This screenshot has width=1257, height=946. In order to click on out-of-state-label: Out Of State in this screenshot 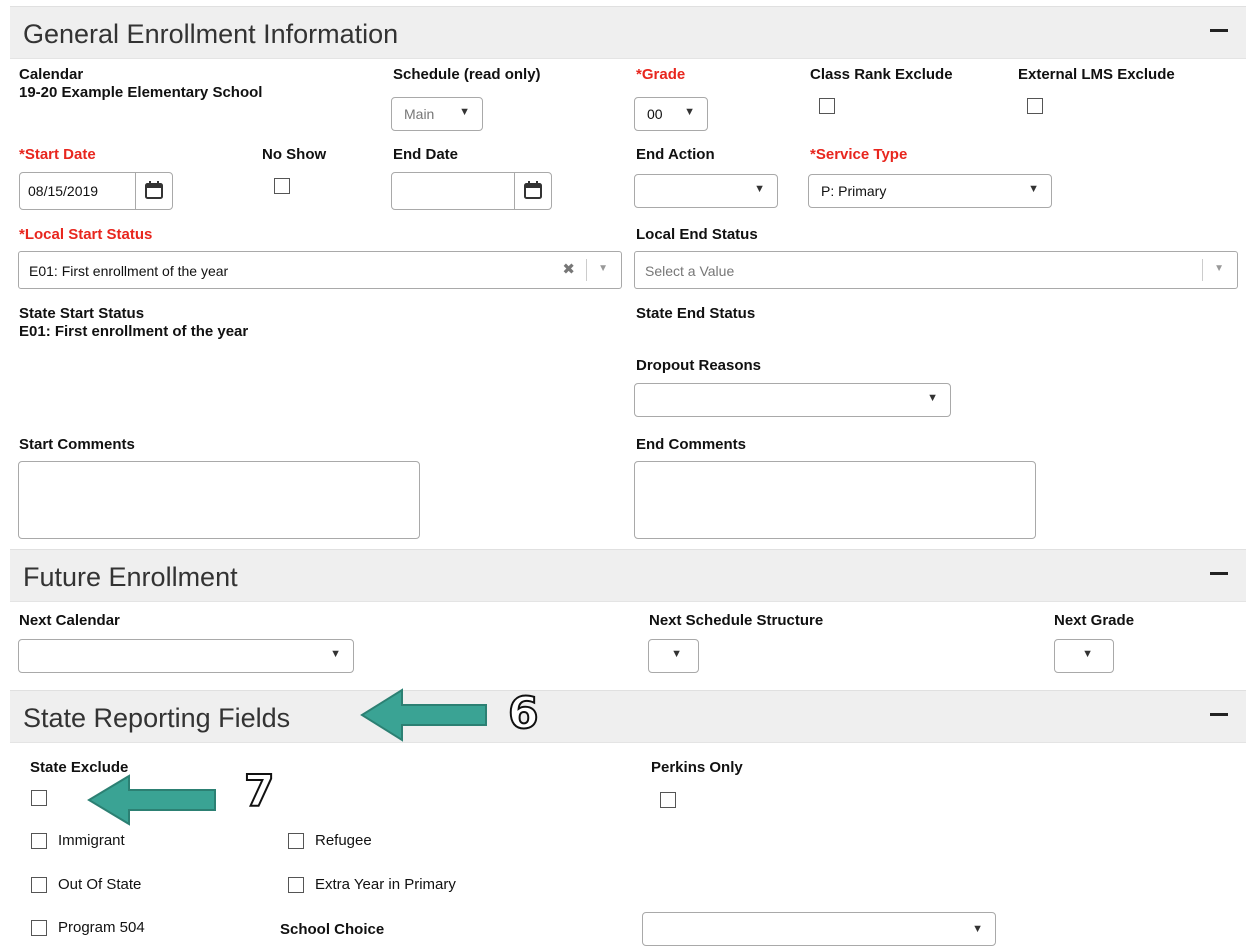, I will do `click(100, 884)`.